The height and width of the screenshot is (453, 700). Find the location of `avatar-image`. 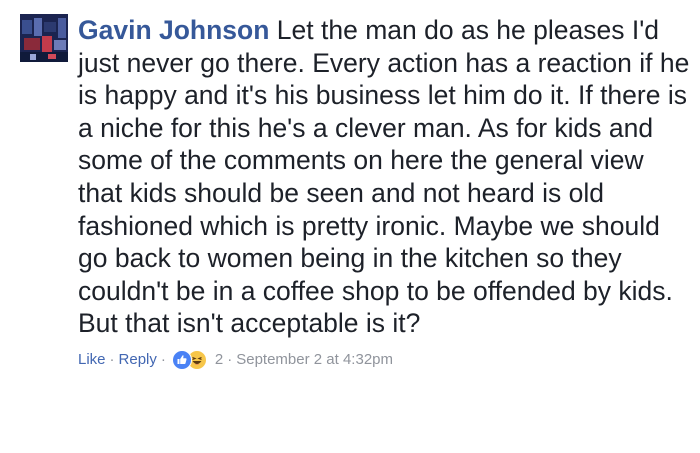

avatar-image is located at coordinates (44, 38).